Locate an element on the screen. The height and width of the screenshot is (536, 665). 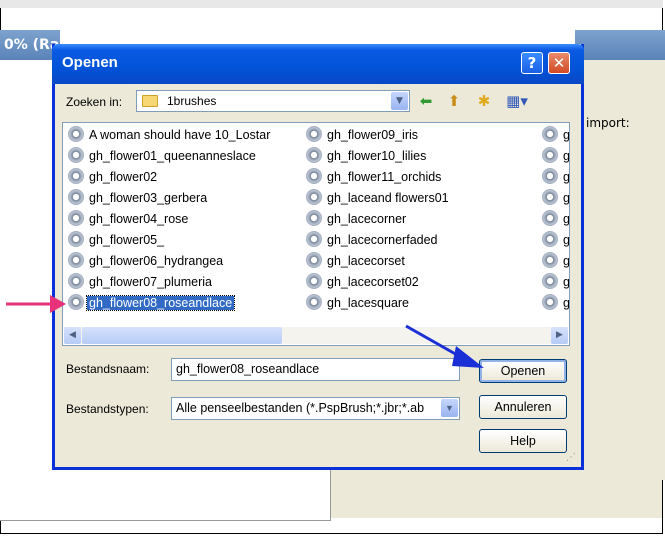
file-list-item: gh_laceand flowers01 is located at coordinates (378, 198).